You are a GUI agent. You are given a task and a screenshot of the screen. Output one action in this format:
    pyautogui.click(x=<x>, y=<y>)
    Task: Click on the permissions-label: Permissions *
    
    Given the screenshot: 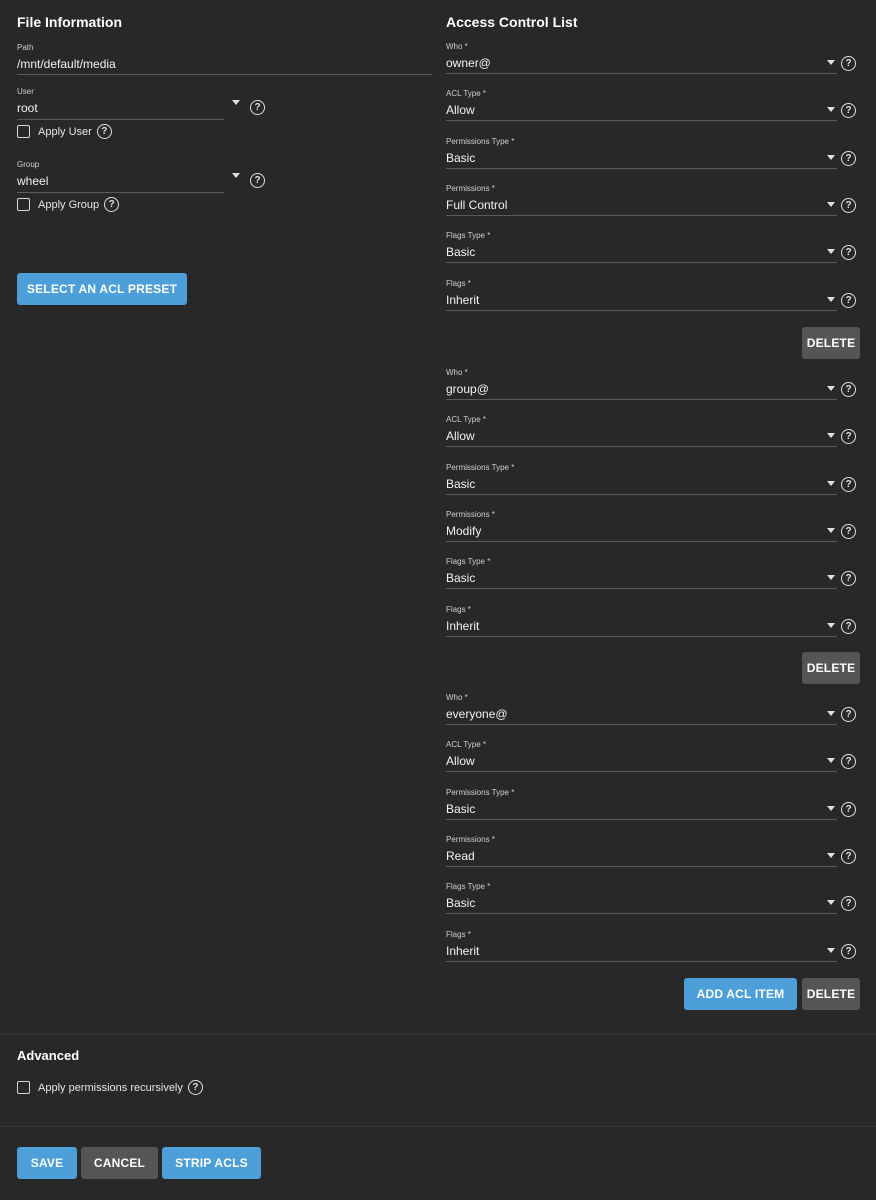 What is the action you would take?
    pyautogui.click(x=470, y=839)
    